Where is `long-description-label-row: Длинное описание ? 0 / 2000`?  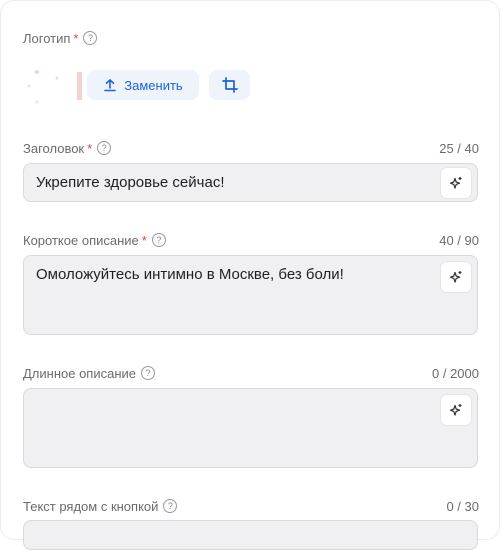 long-description-label-row: Длинное описание ? 0 / 2000 is located at coordinates (251, 373).